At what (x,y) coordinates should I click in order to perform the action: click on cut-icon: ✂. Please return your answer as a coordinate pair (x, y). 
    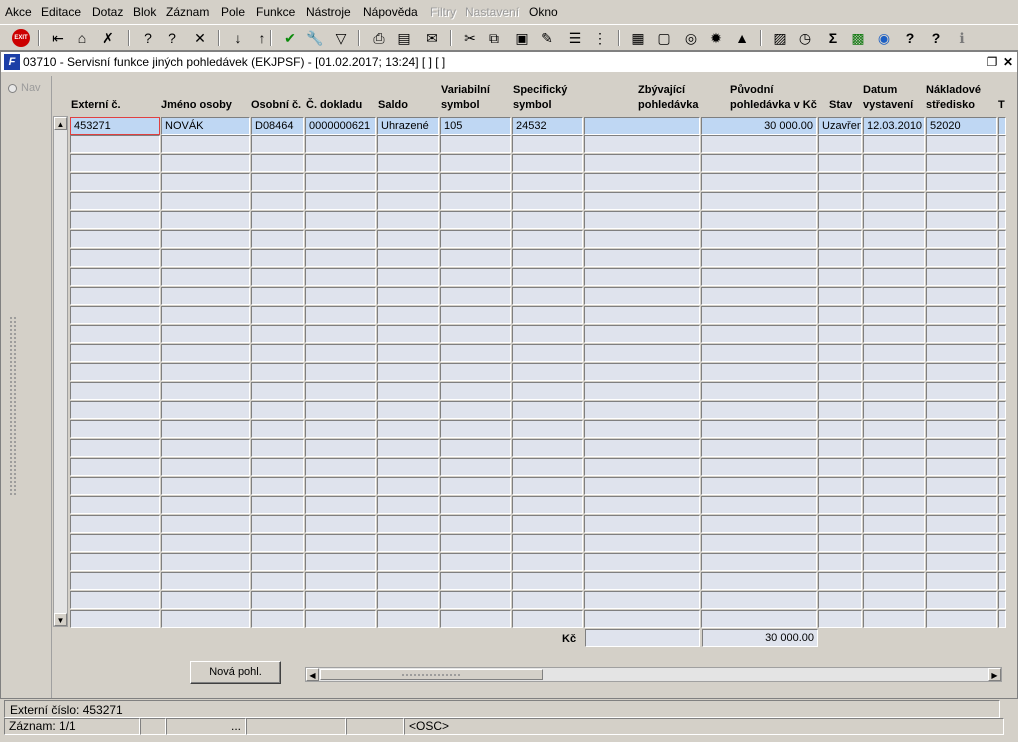
    Looking at the image, I should click on (470, 38).